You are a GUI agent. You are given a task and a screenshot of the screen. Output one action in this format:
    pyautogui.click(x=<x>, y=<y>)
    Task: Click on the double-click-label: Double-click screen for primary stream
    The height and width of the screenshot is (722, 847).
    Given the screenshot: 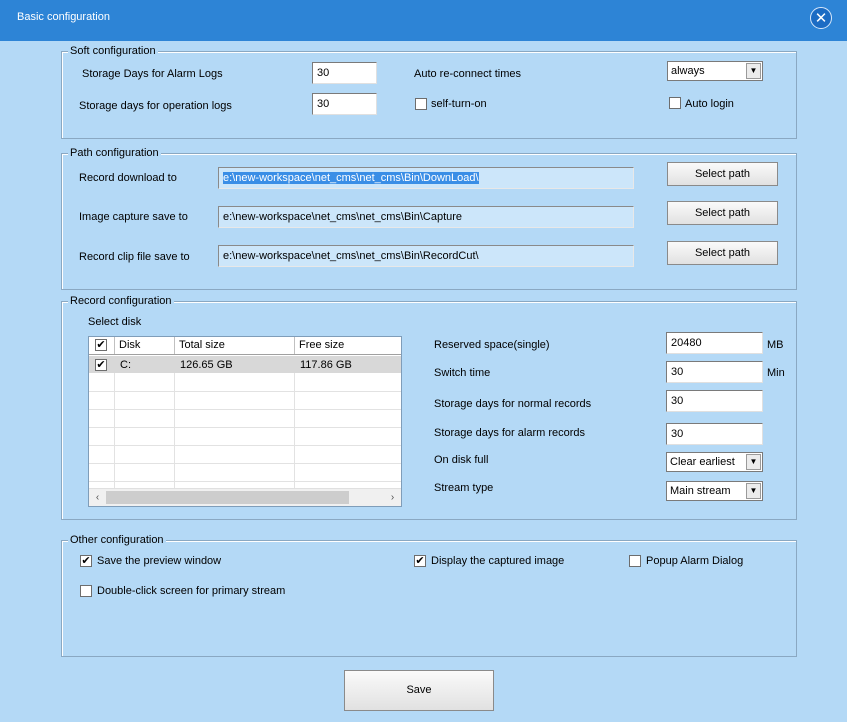 What is the action you would take?
    pyautogui.click(x=191, y=591)
    